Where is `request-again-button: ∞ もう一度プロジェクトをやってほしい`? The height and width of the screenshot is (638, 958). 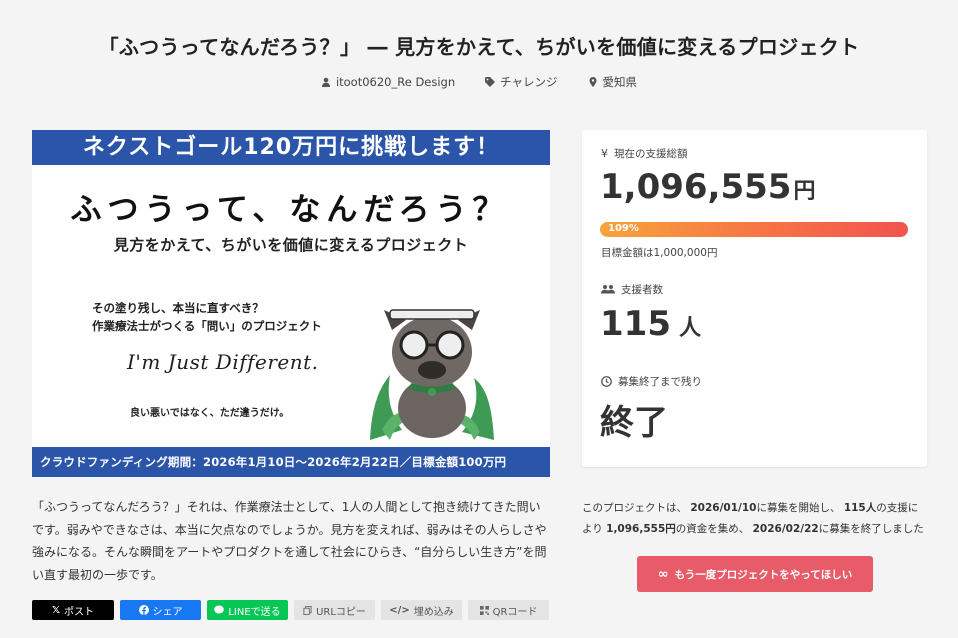
request-again-button: ∞ もう一度プロジェクトをやってほしい is located at coordinates (755, 574).